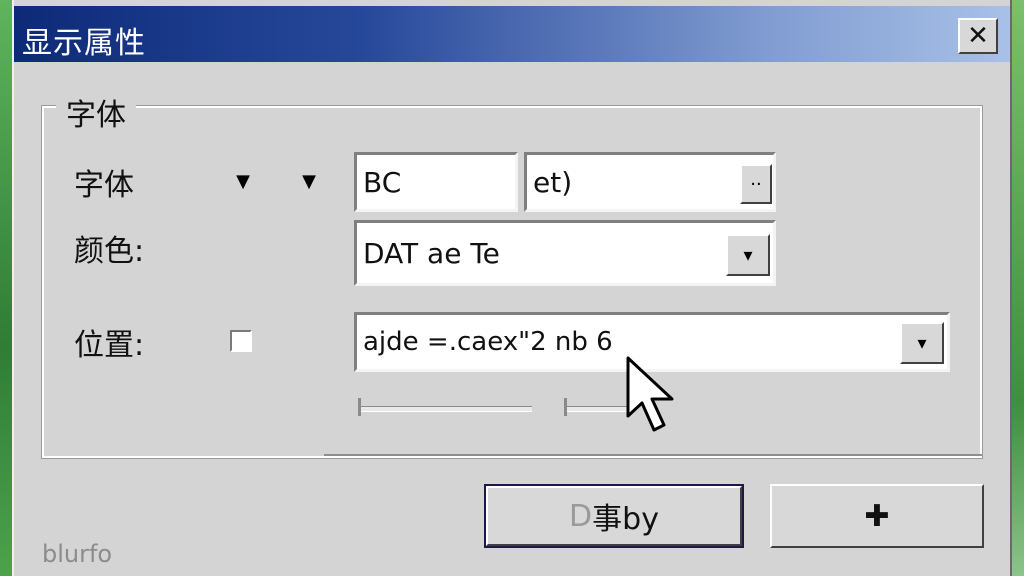 This screenshot has width=1024, height=576. I want to click on size-slider-track, so click(596, 409).